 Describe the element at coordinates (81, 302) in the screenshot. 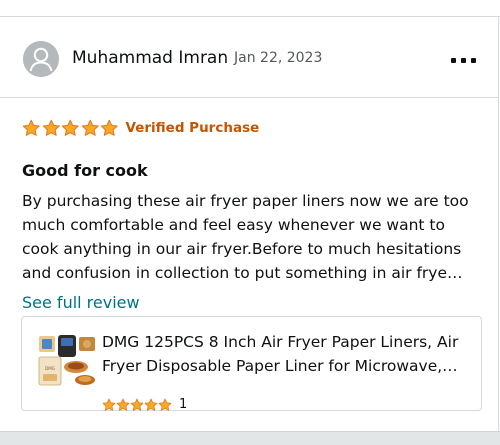

I see `see-full-review-link: See full review` at that location.